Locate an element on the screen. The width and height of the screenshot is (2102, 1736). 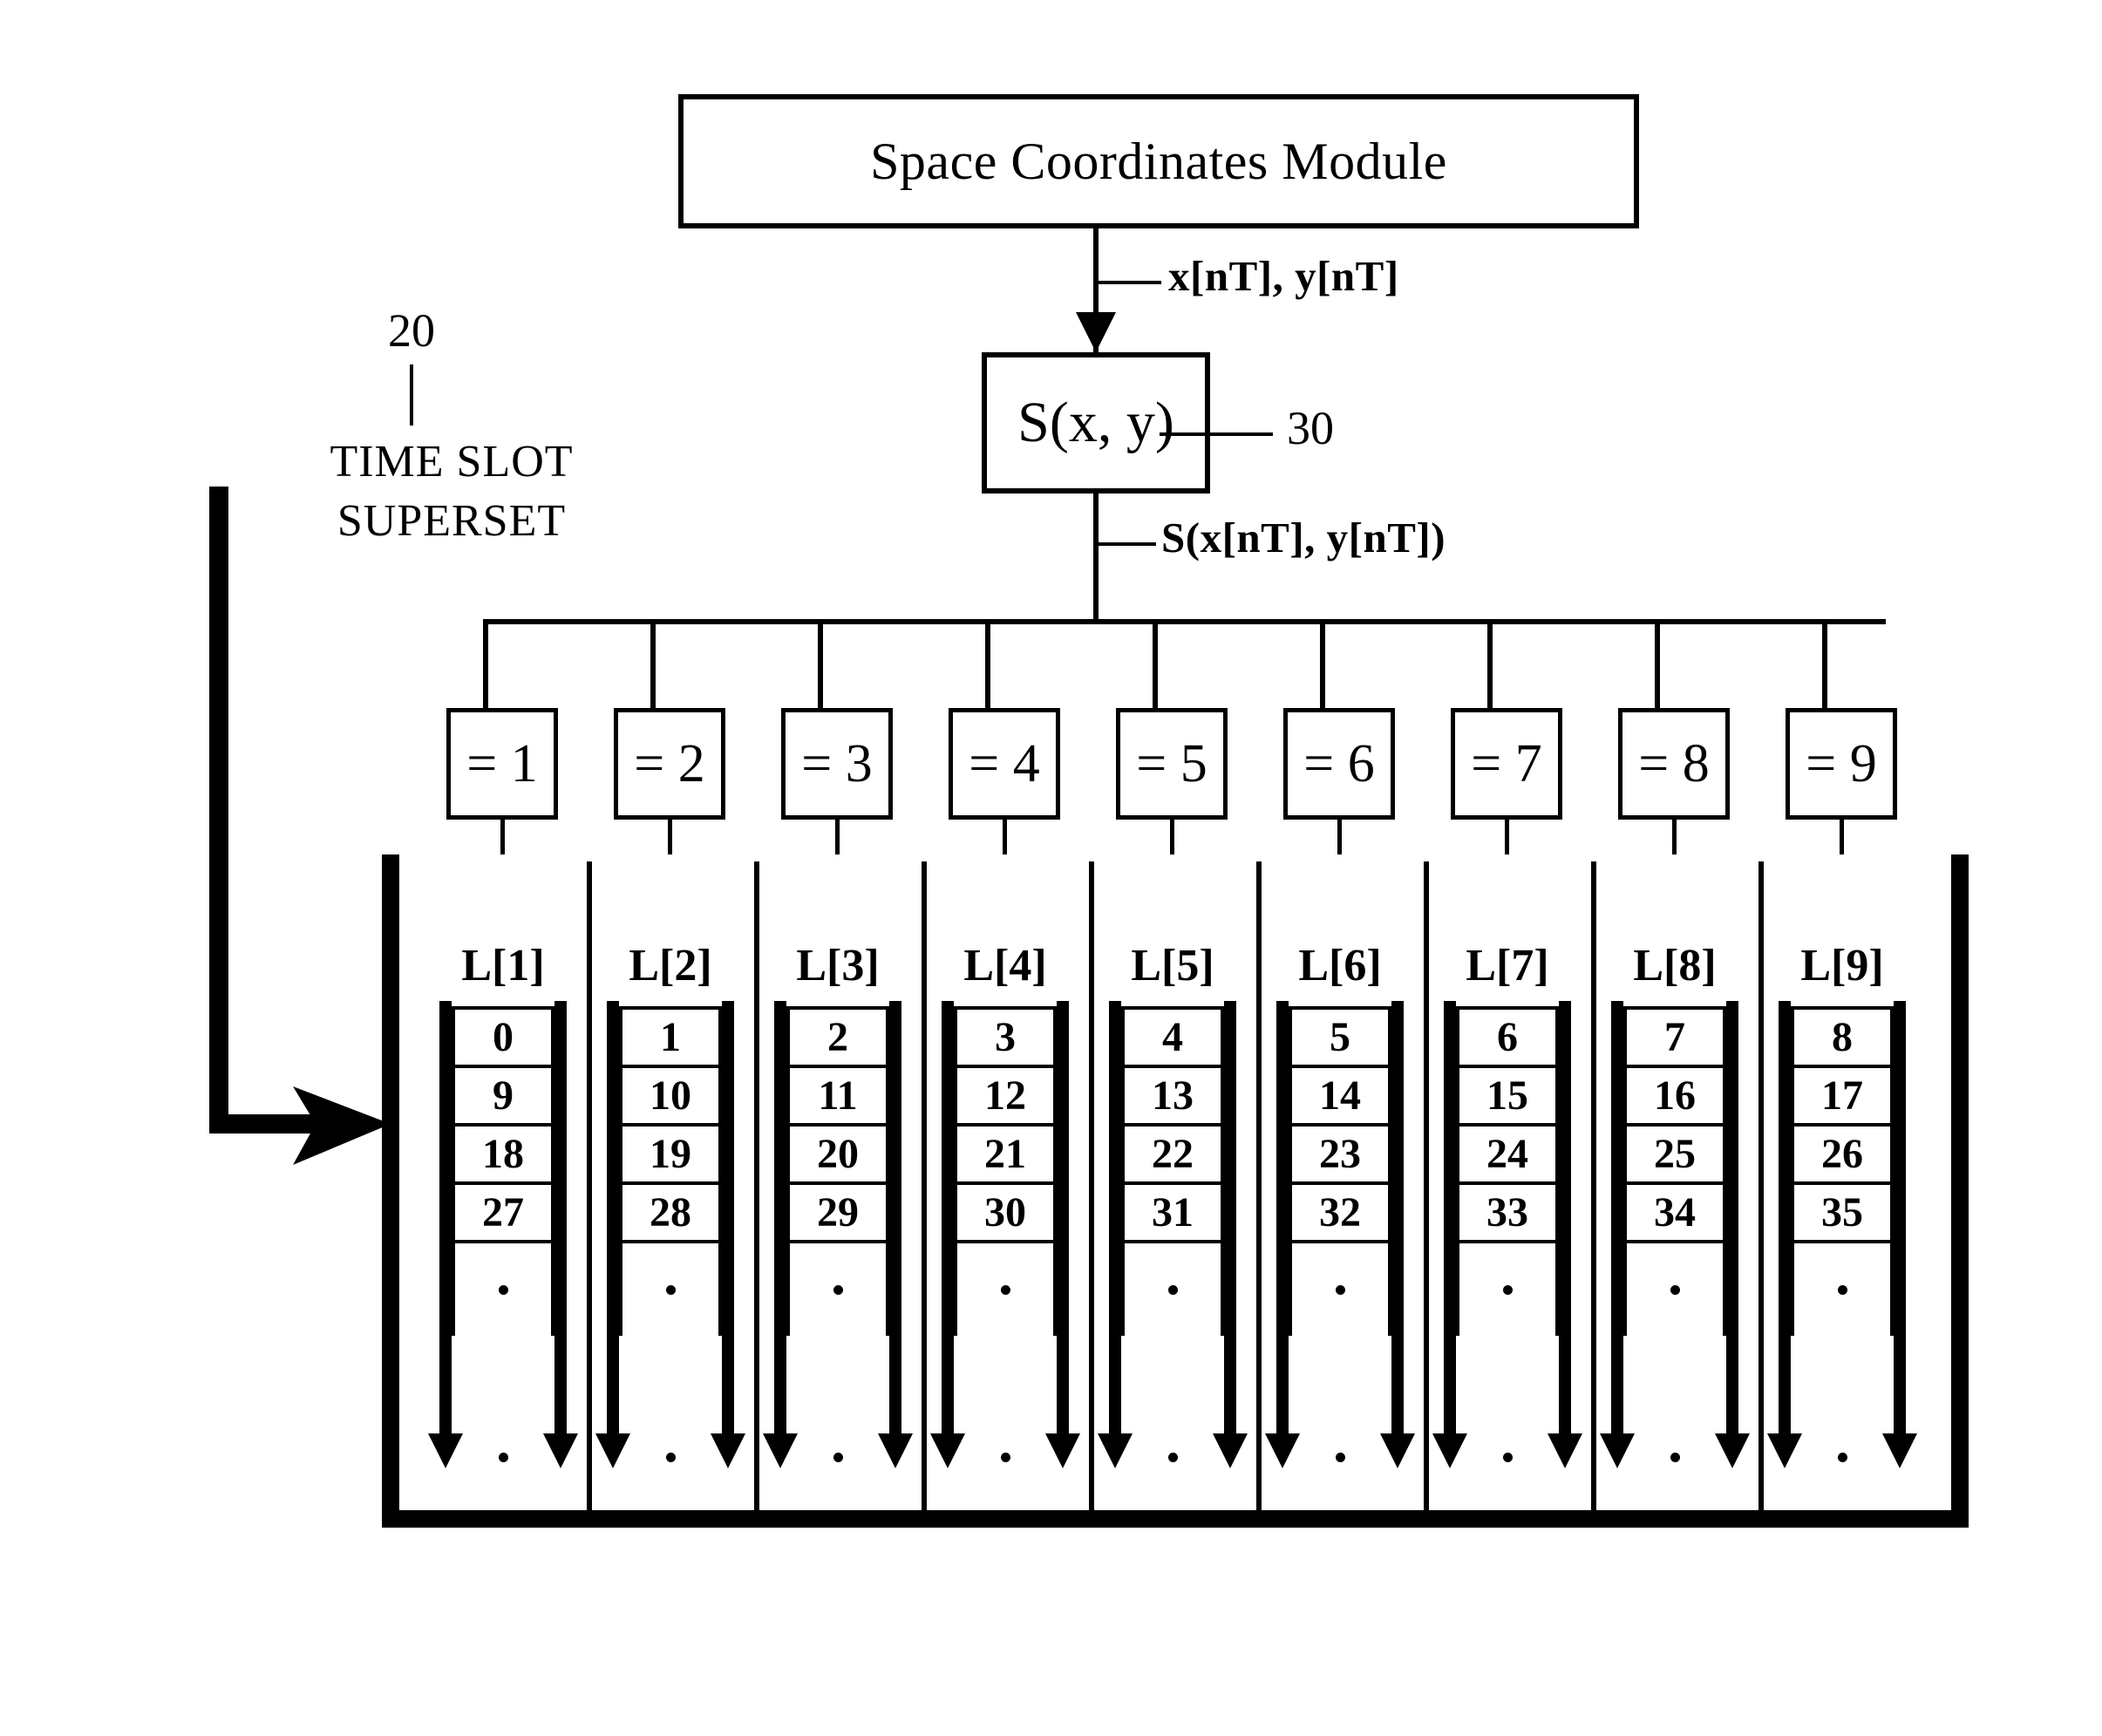
queue-head-label-1: L[1] is located at coordinates (503, 966).